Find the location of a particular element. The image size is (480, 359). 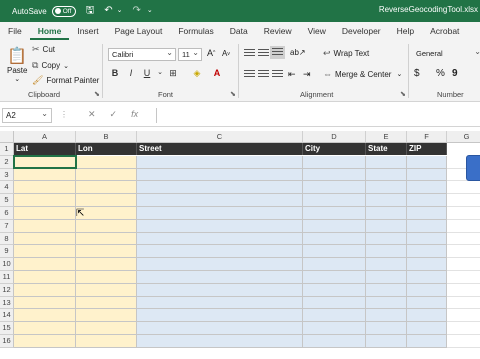

align-top-icon is located at coordinates (249, 53).